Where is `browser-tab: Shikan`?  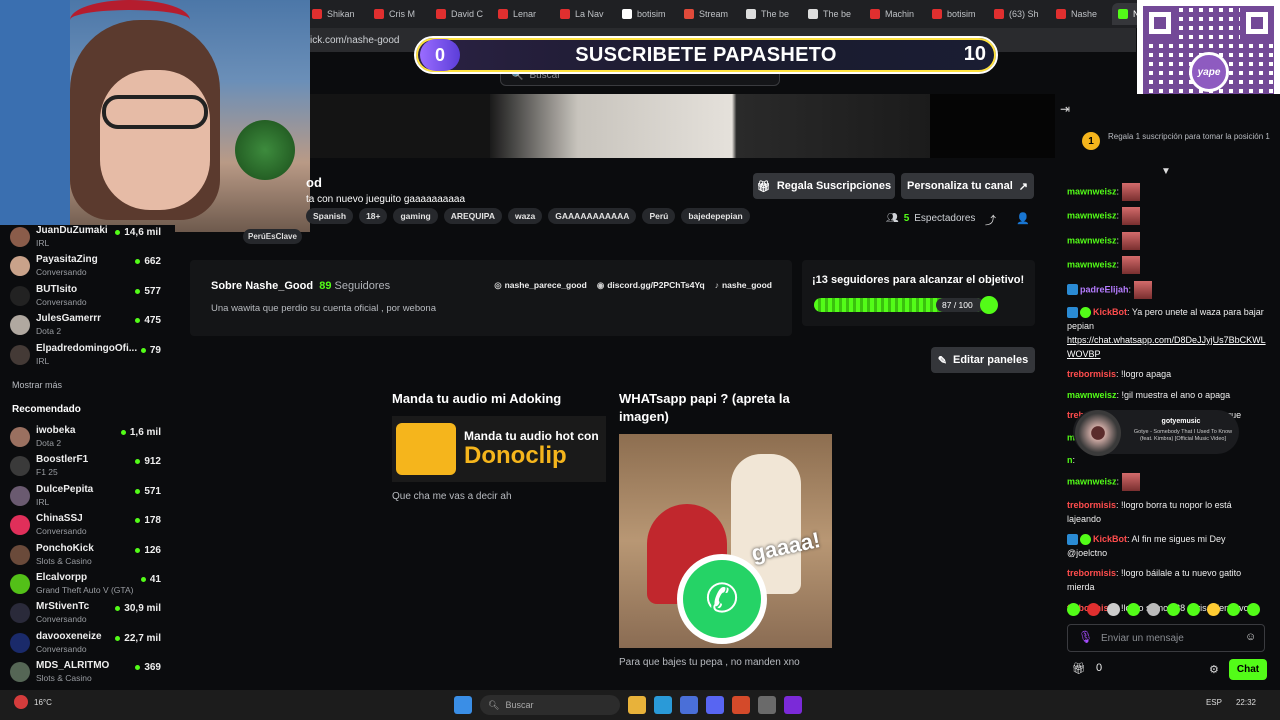 browser-tab: Shikan is located at coordinates (335, 14).